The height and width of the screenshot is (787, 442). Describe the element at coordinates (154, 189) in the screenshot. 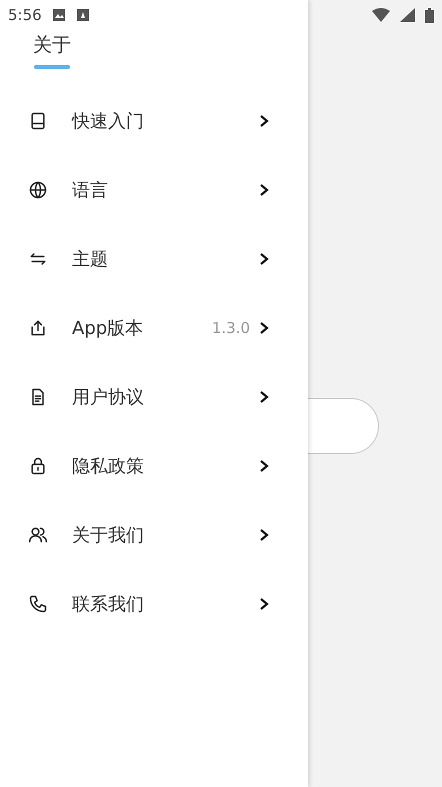

I see `menu-item: 语言` at that location.